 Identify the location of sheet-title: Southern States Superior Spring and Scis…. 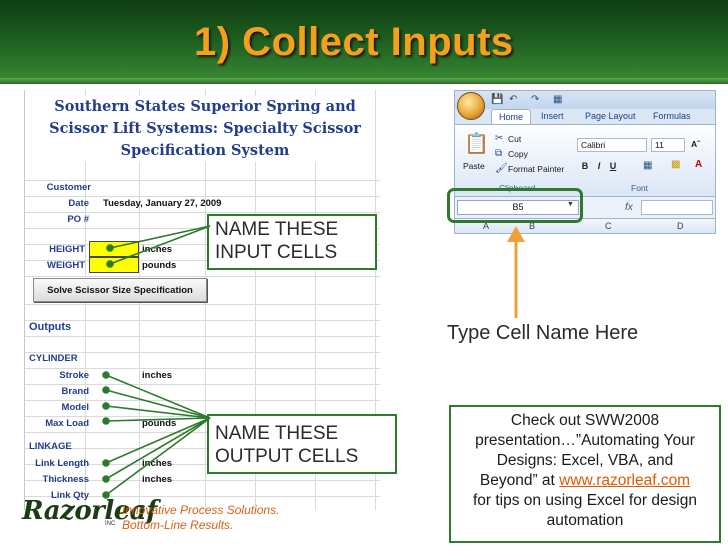
(205, 129).